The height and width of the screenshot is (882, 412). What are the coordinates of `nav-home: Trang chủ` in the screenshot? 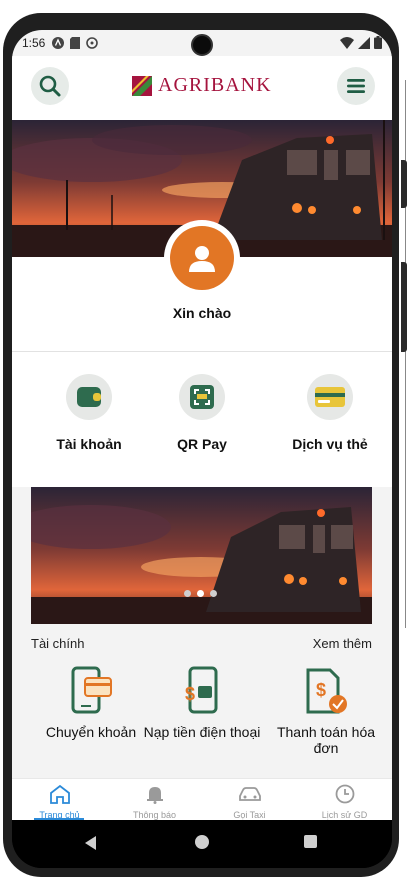 It's located at (59, 801).